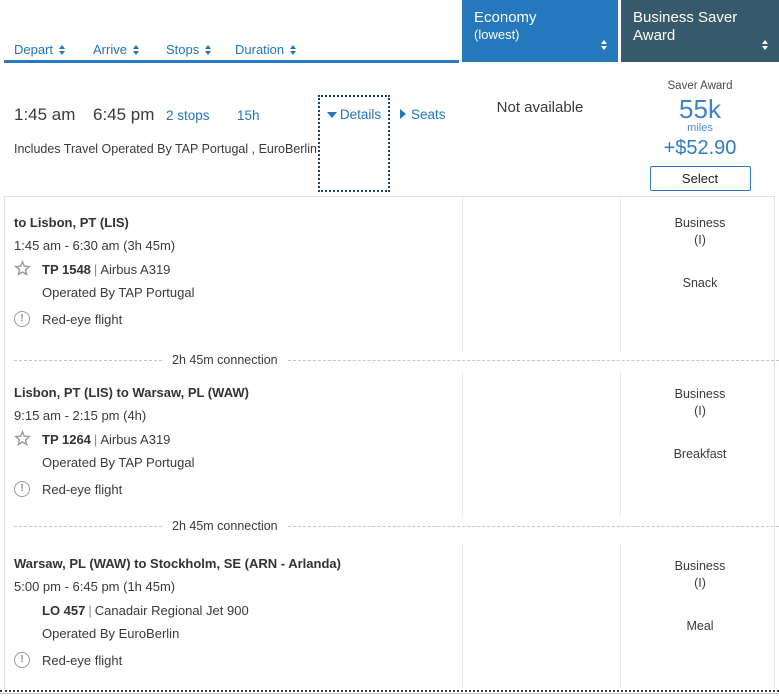 This screenshot has height=700, width=779. What do you see at coordinates (260, 49) in the screenshot?
I see `sort-duration-label: Duration` at bounding box center [260, 49].